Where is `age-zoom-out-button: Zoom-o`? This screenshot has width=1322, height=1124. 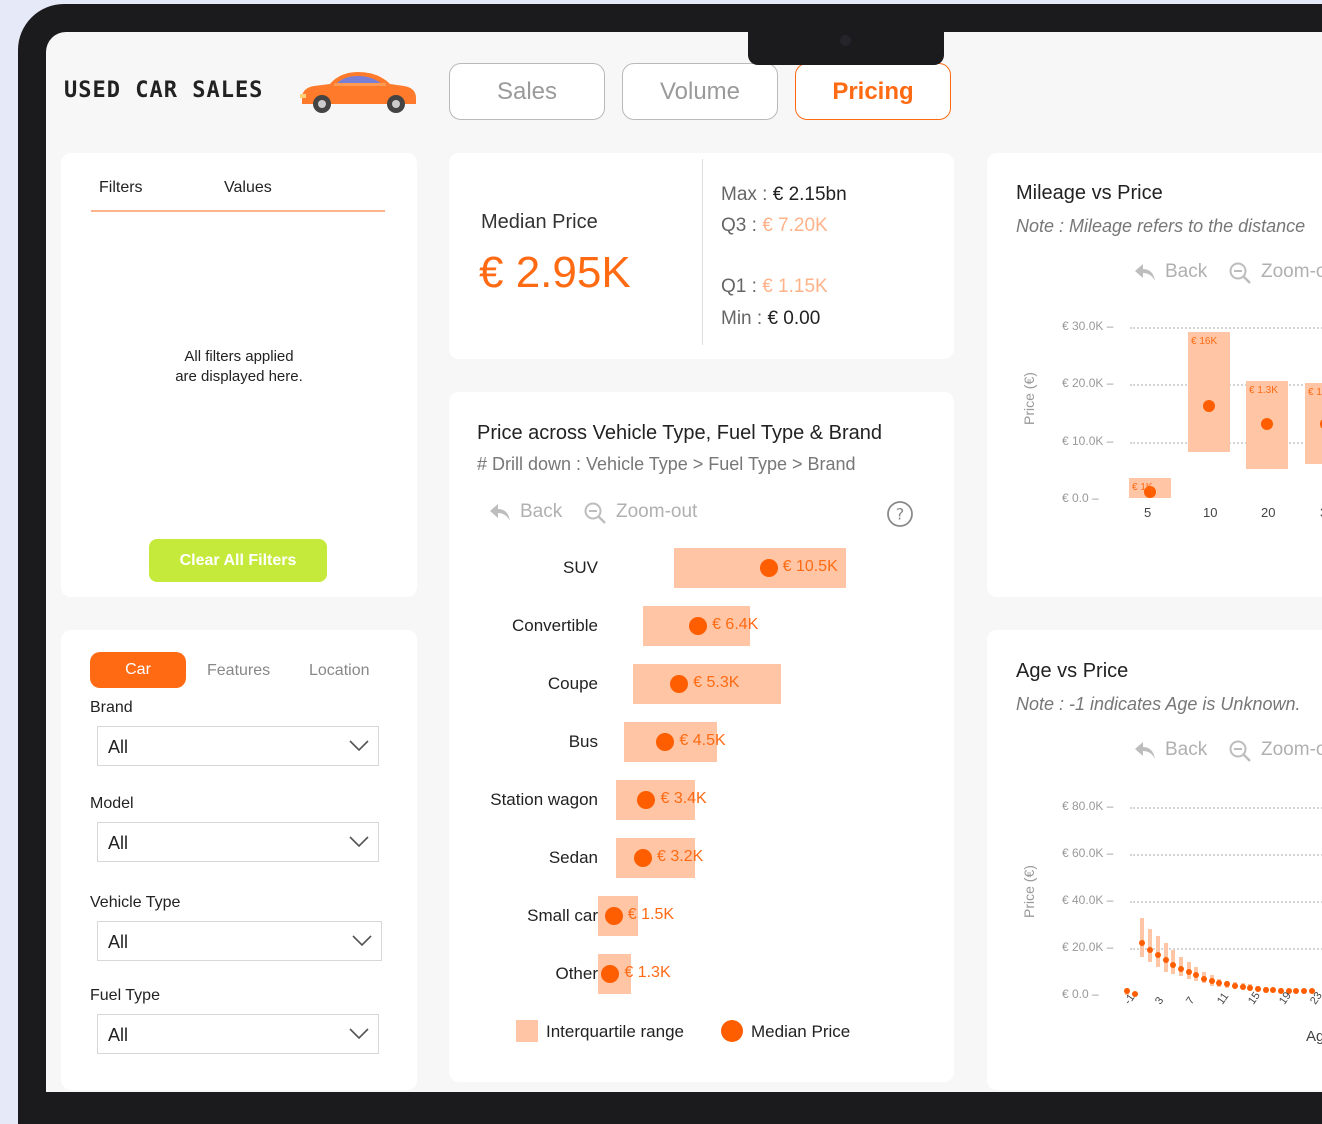
age-zoom-out-button: Zoom-o is located at coordinates (1291, 750).